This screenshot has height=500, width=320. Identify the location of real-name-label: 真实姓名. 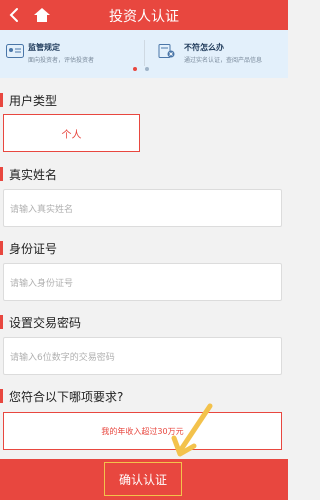
(33, 174).